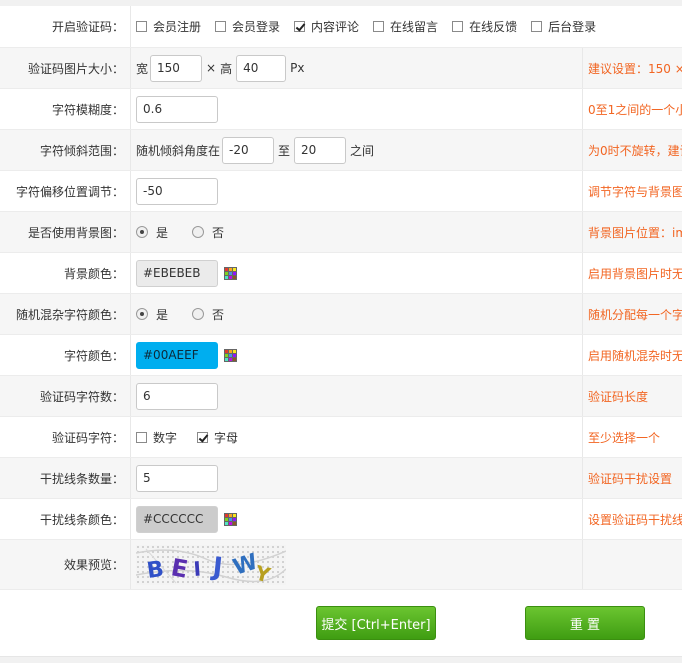 This screenshot has height=663, width=682. I want to click on line-color-input: #CCCCCC, so click(177, 519).